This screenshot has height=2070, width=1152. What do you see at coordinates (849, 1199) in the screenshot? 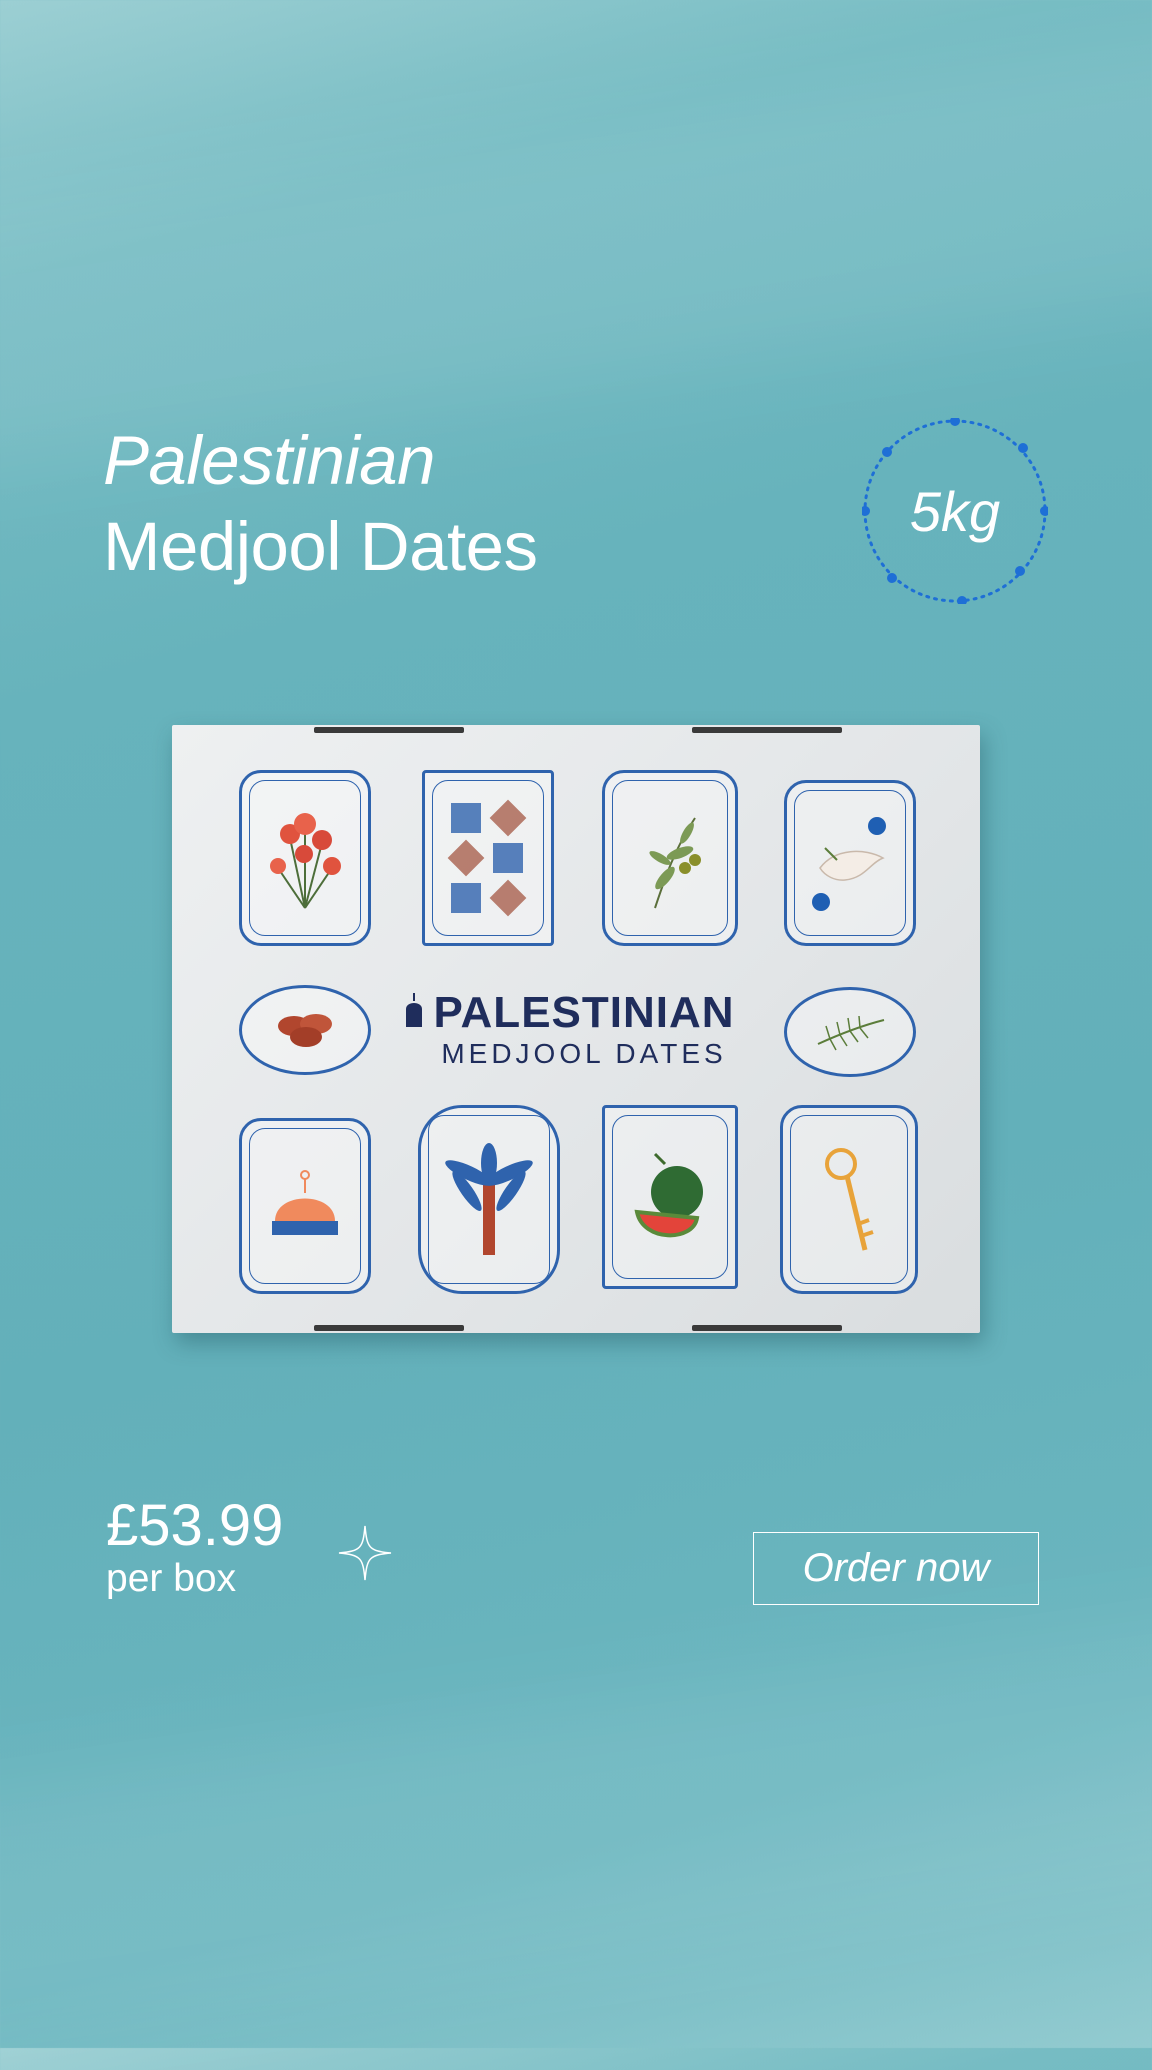
I see `key-of-return-icon` at bounding box center [849, 1199].